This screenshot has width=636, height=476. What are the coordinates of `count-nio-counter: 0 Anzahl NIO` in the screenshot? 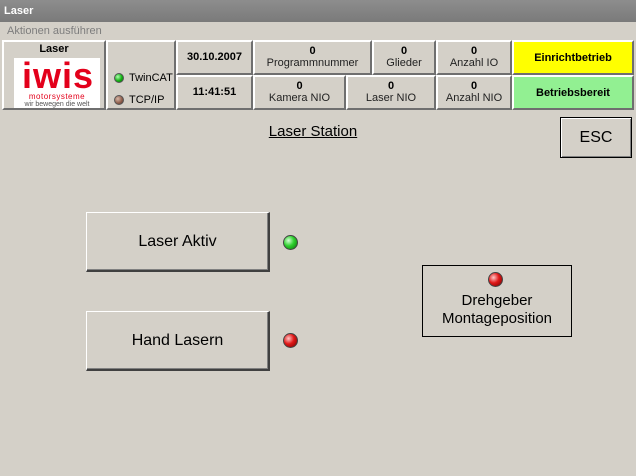 It's located at (474, 92).